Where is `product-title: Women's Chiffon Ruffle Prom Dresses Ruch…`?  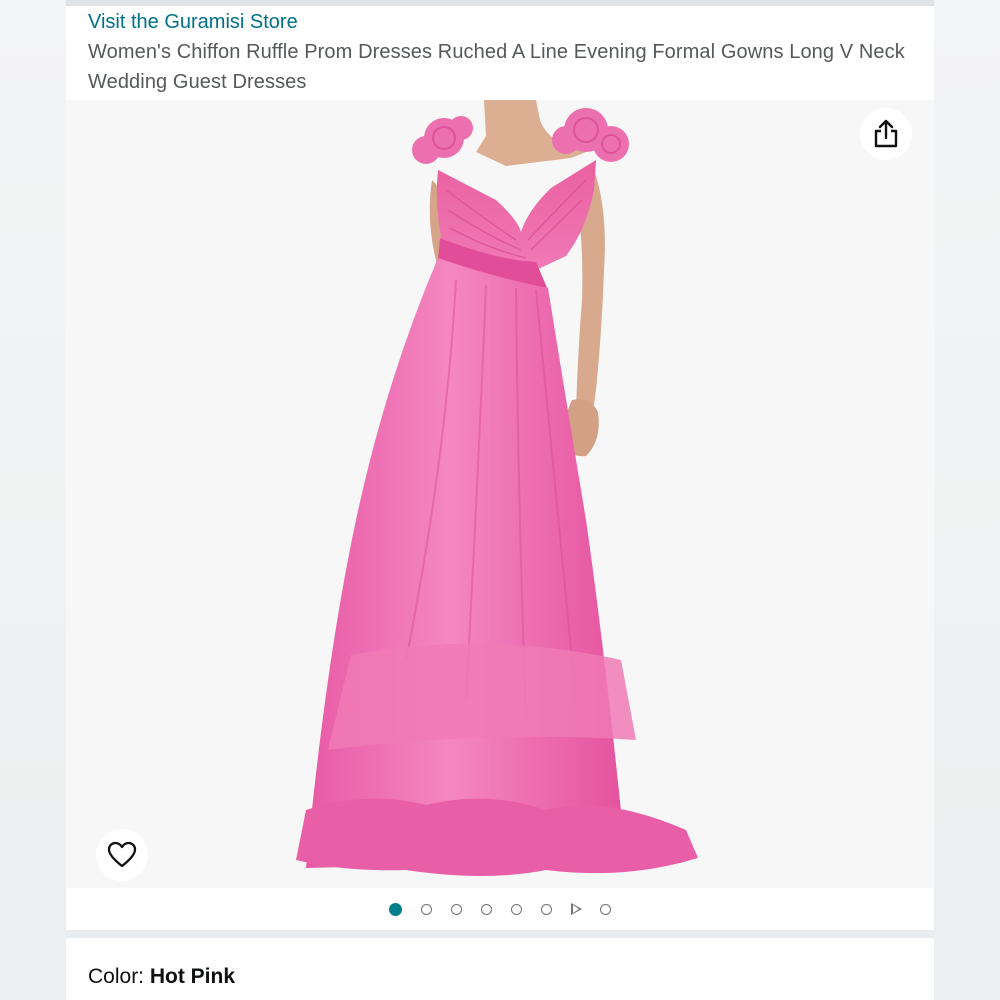 product-title: Women's Chiffon Ruffle Prom Dresses Ruch… is located at coordinates (496, 67).